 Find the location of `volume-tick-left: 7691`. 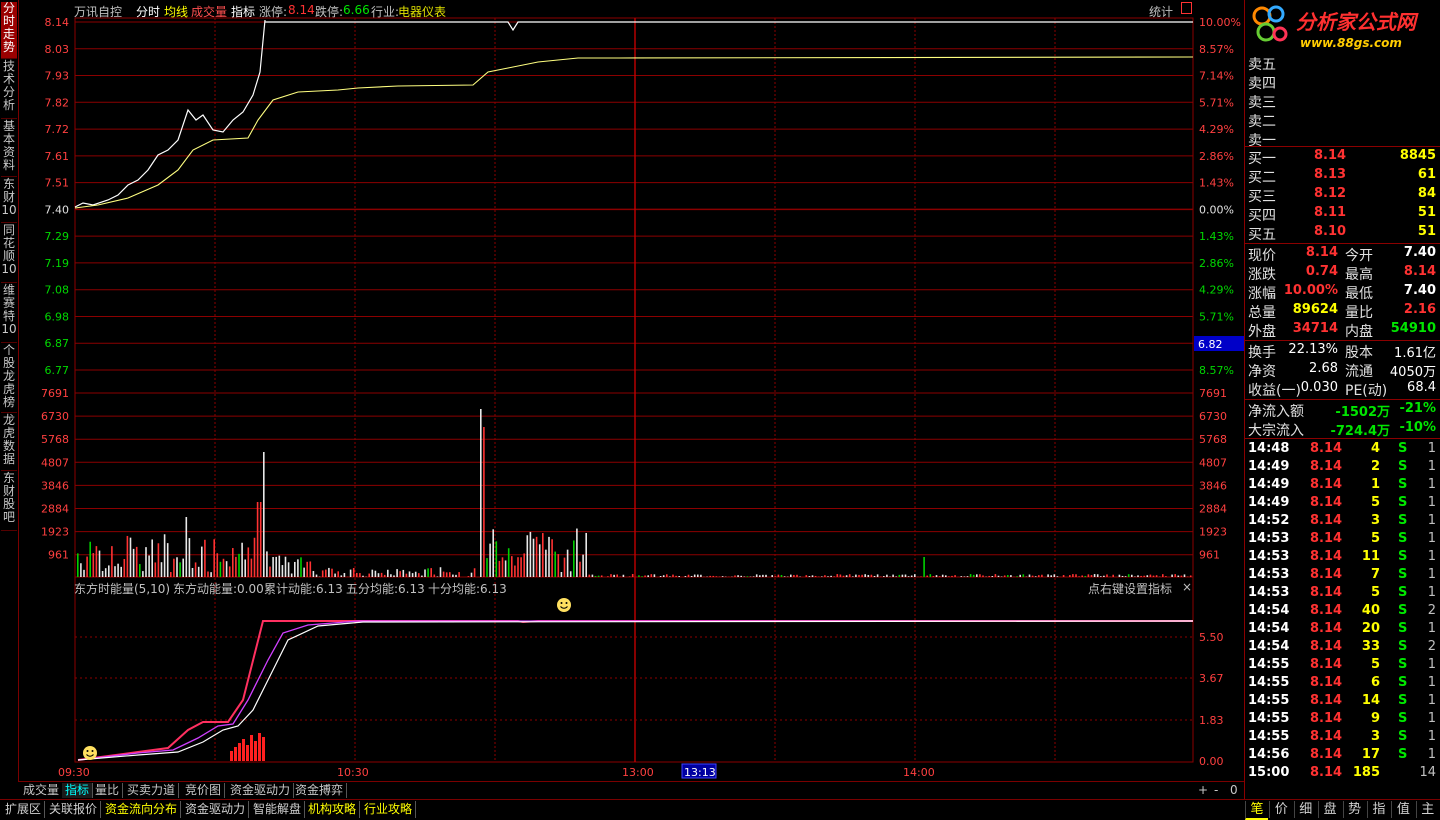

volume-tick-left: 7691 is located at coordinates (55, 393).